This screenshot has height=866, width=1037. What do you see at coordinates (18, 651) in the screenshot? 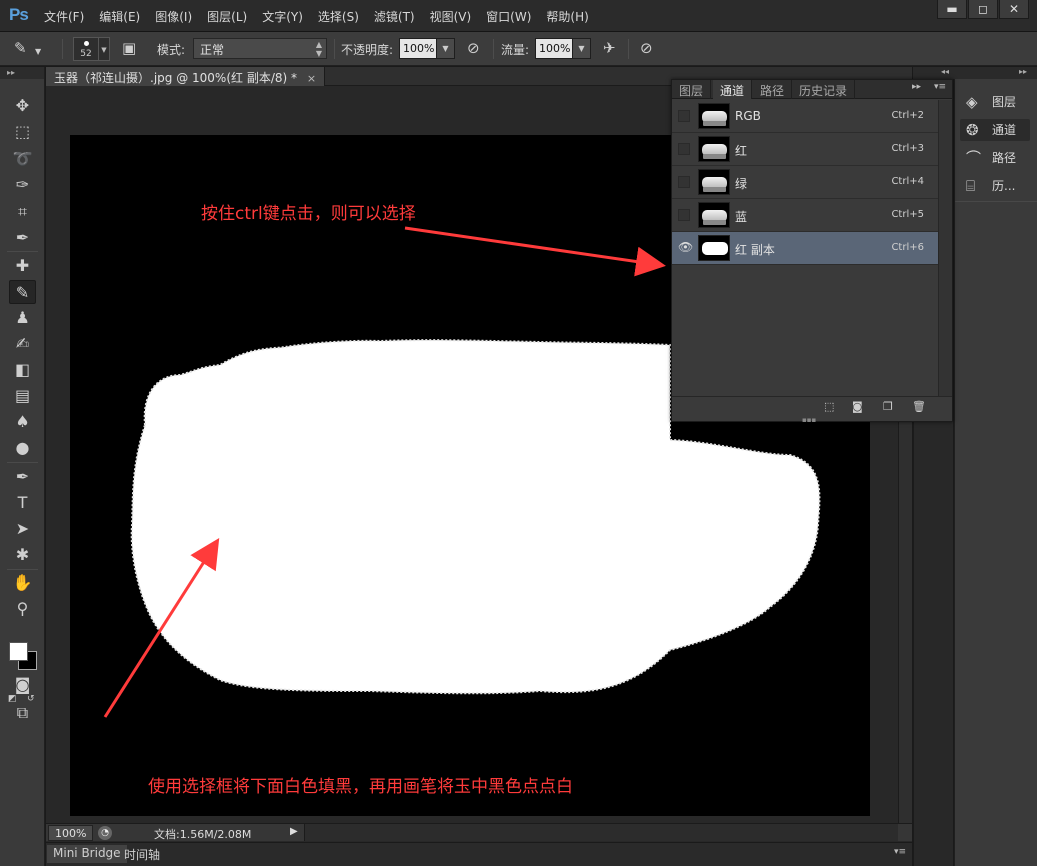
I see `foreground-color-swatch` at bounding box center [18, 651].